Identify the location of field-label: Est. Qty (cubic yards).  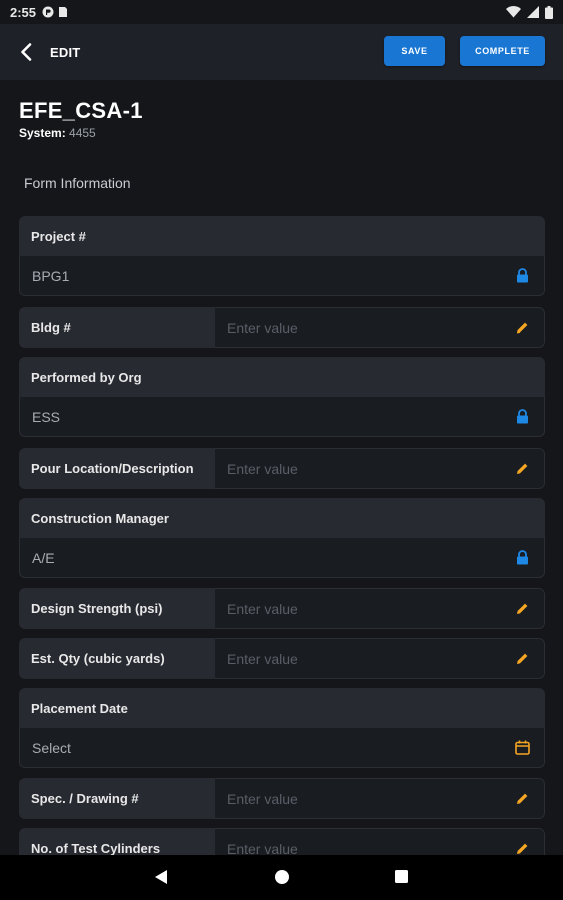
(117, 658).